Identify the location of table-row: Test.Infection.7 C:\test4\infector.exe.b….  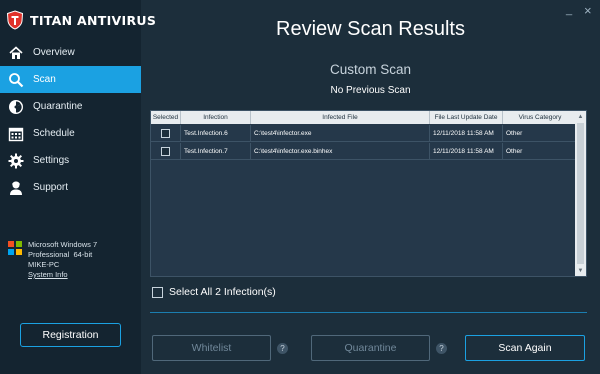
(364, 151).